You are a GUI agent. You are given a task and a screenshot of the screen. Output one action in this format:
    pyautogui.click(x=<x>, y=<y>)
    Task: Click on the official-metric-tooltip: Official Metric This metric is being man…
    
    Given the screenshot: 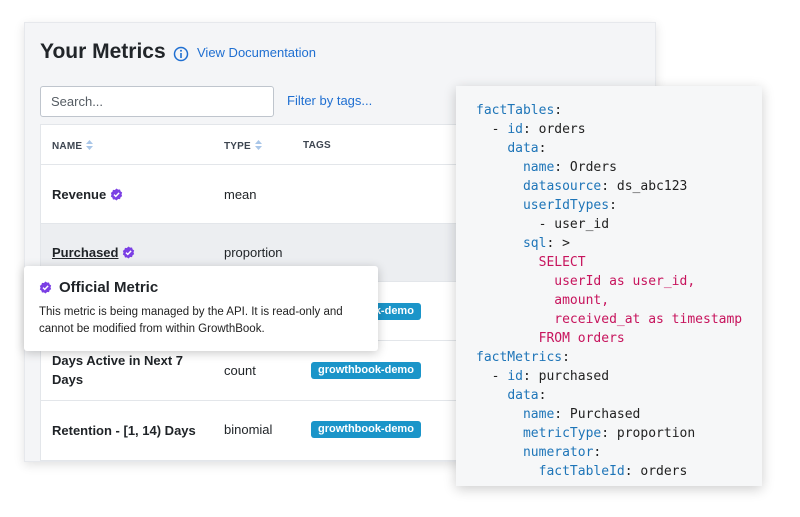 What is the action you would take?
    pyautogui.click(x=201, y=308)
    